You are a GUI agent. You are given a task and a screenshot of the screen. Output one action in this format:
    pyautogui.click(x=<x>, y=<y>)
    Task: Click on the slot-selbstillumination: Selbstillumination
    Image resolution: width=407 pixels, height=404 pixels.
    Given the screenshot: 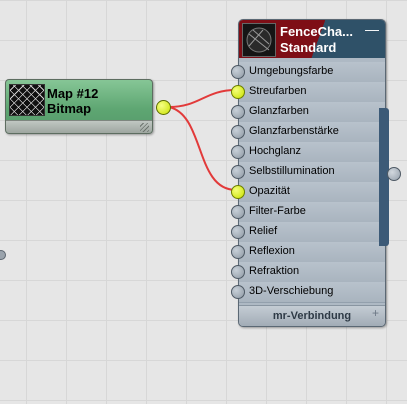 What is the action you would take?
    pyautogui.click(x=308, y=172)
    